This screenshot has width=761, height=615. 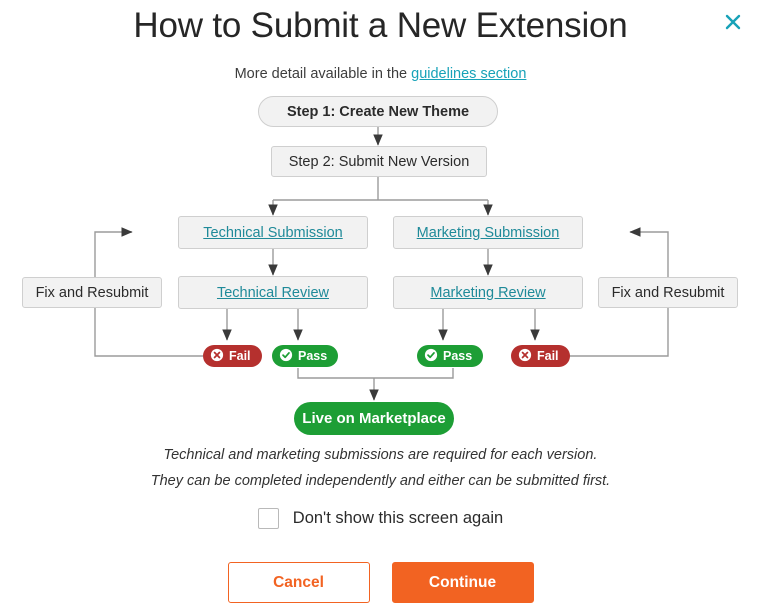 I want to click on node-marketing-review-label: Marketing Review, so click(x=487, y=293).